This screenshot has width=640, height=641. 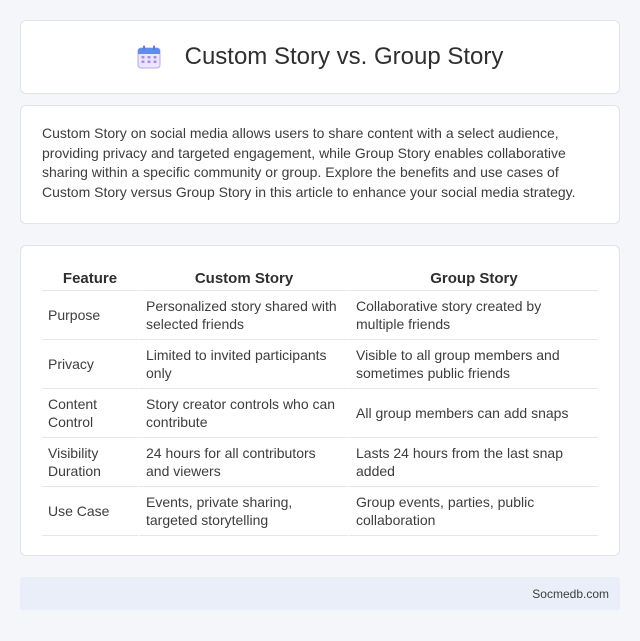 What do you see at coordinates (90, 511) in the screenshot?
I see `feature-cell: Use Case` at bounding box center [90, 511].